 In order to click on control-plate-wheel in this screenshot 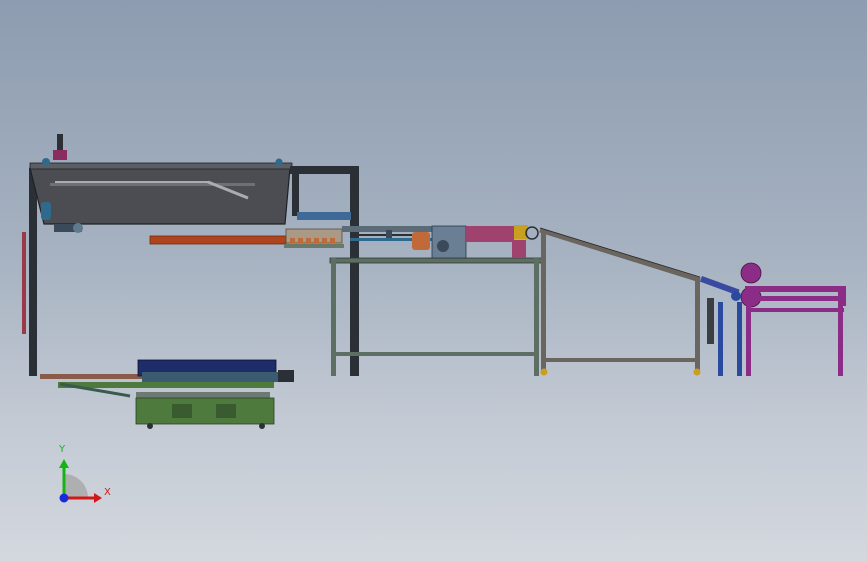, I will do `click(443, 246)`.